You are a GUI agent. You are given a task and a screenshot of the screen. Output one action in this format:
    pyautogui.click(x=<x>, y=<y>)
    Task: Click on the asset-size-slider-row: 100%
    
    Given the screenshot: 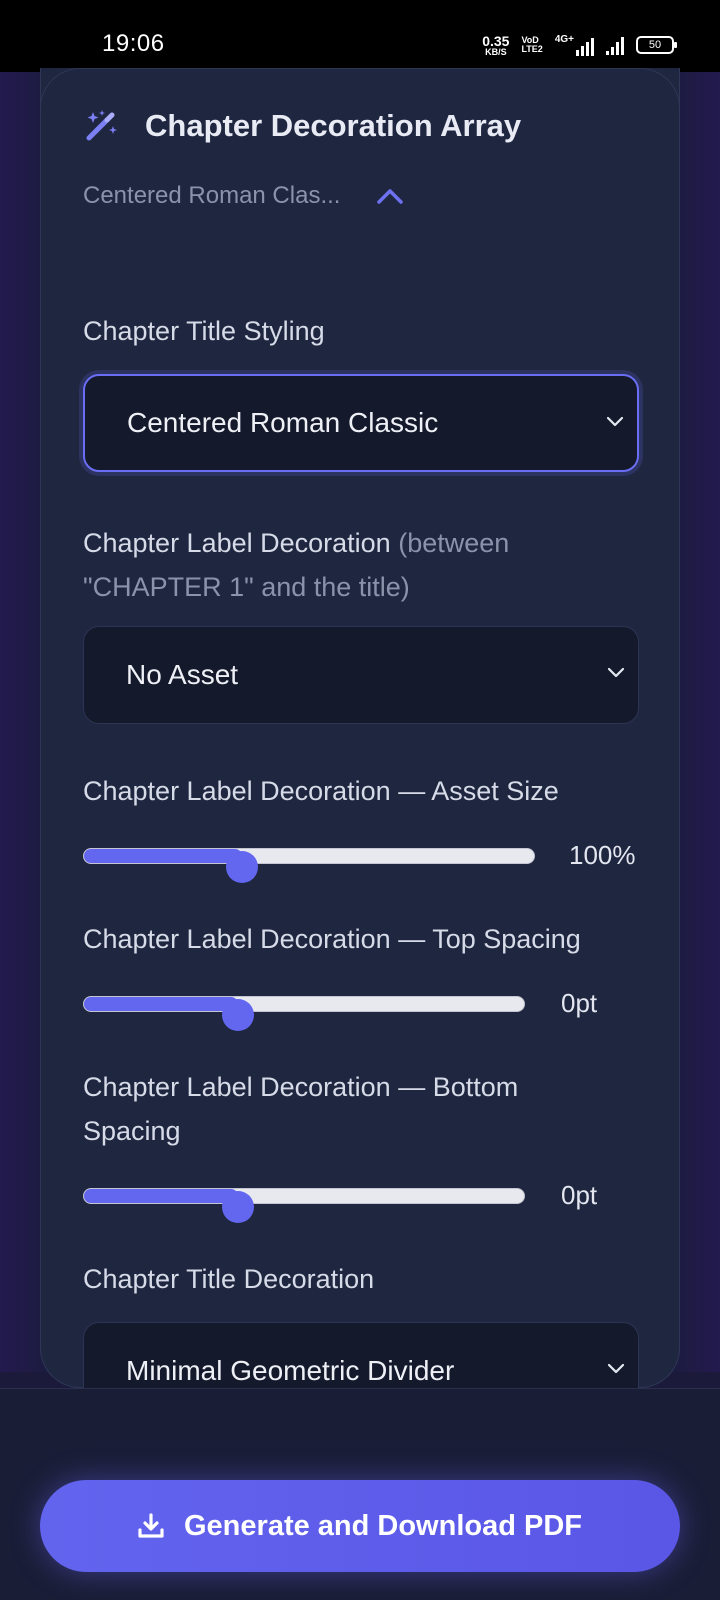 What is the action you would take?
    pyautogui.click(x=363, y=860)
    